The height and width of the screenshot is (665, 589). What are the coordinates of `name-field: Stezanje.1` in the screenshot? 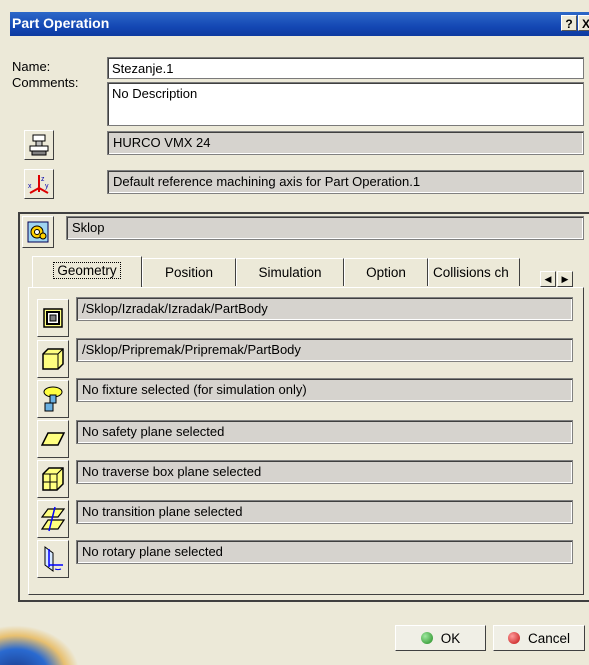 It's located at (345, 68).